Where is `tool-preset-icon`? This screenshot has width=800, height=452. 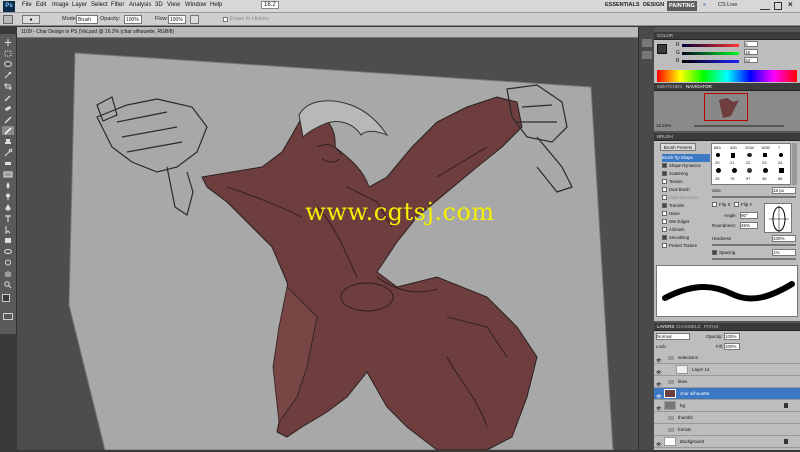 tool-preset-icon is located at coordinates (8, 19).